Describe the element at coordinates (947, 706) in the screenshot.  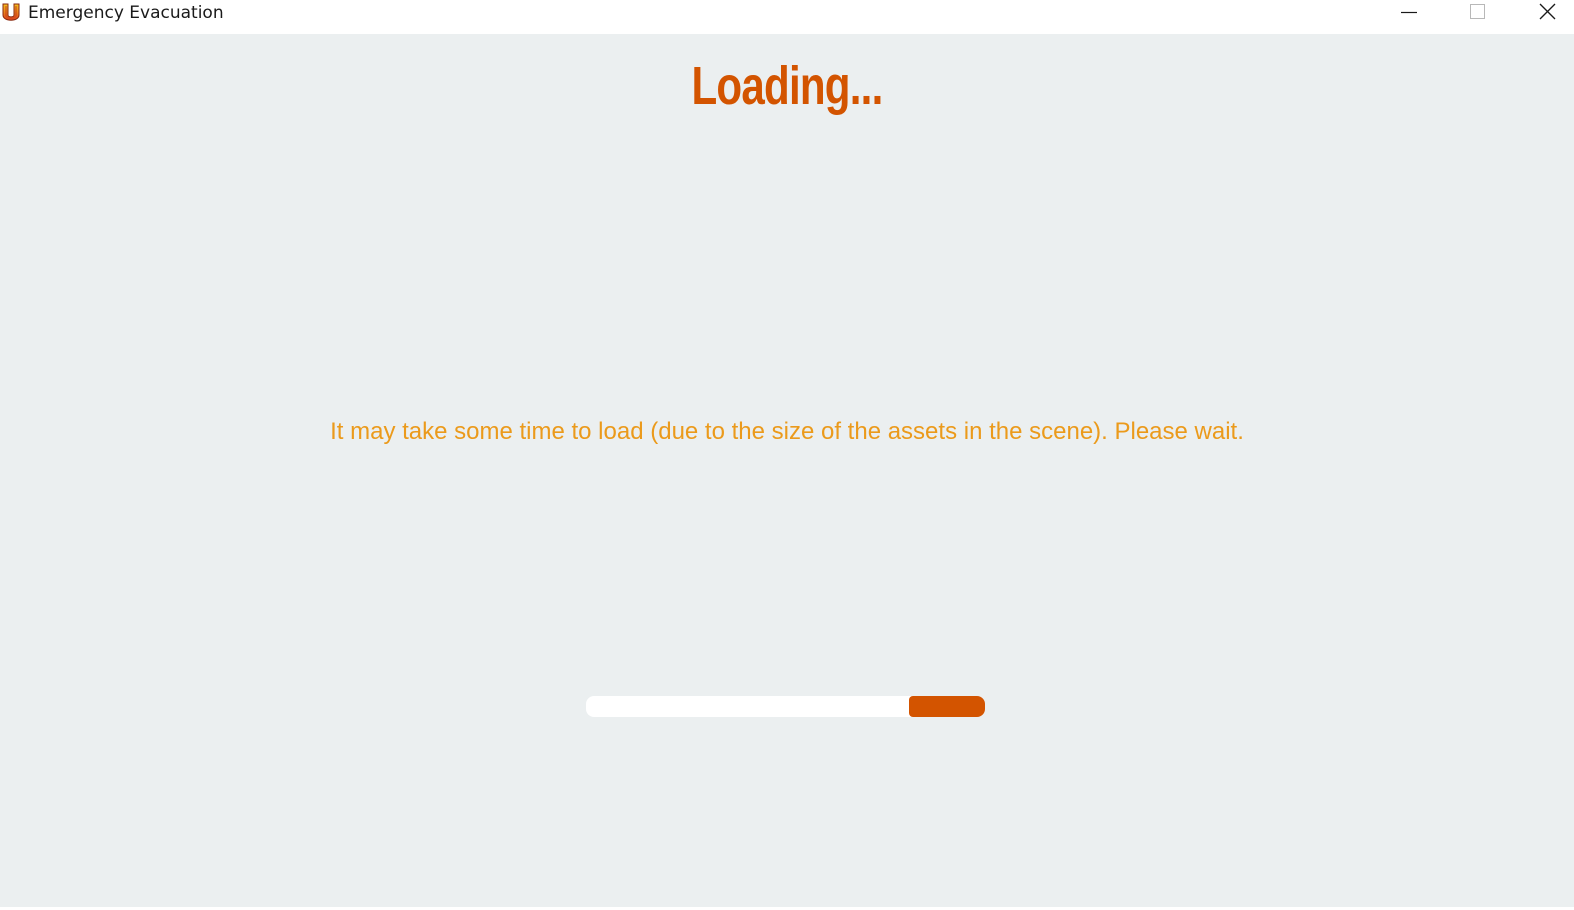
I see `progress-bar-fill` at that location.